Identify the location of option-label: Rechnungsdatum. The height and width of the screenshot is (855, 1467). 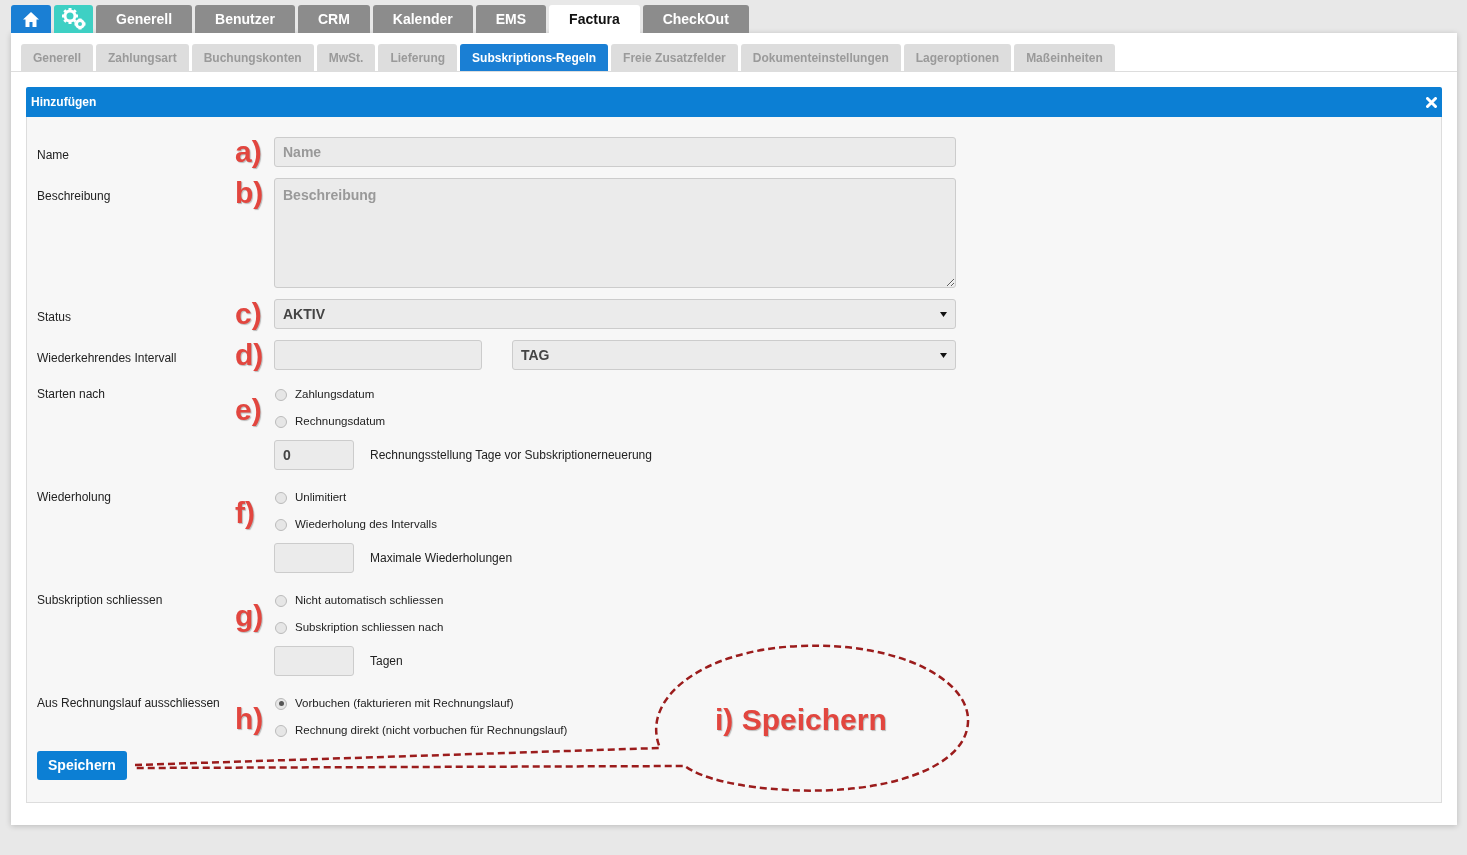
(340, 421).